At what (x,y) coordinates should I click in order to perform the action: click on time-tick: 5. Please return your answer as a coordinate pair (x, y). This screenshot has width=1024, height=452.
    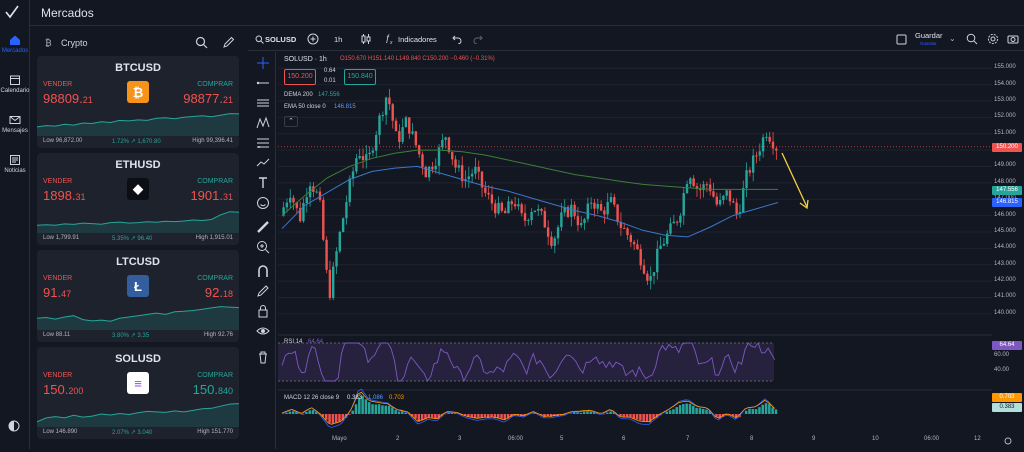
    Looking at the image, I should click on (561, 439).